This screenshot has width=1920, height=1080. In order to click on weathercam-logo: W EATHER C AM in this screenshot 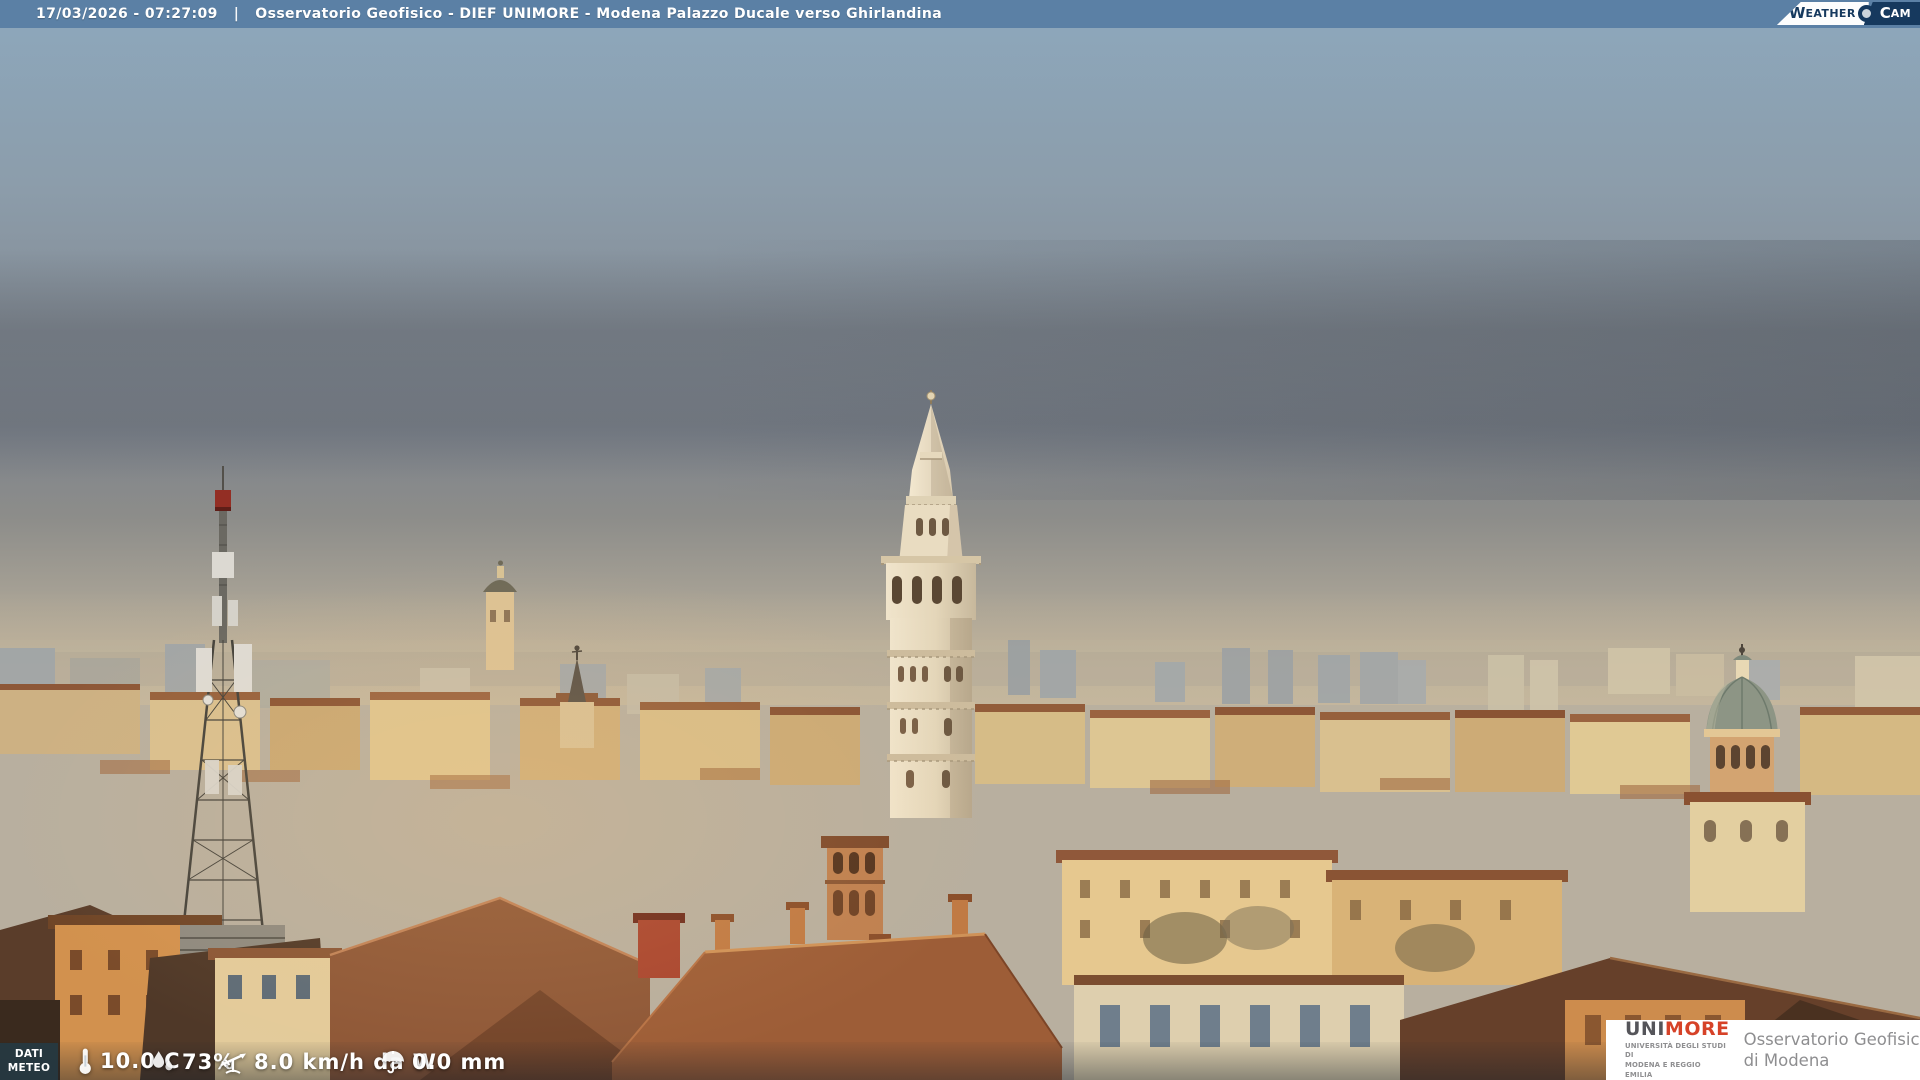, I will do `click(1848, 13)`.